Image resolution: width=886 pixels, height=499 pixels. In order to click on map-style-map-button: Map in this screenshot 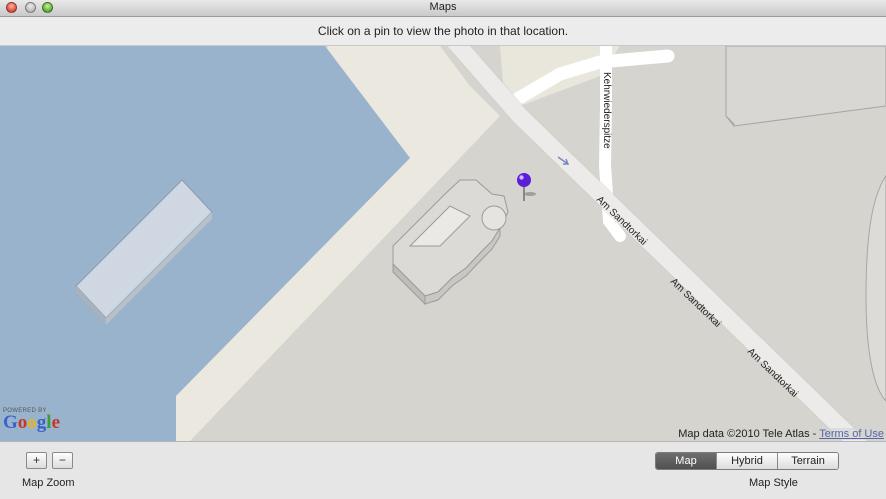, I will do `click(686, 461)`.